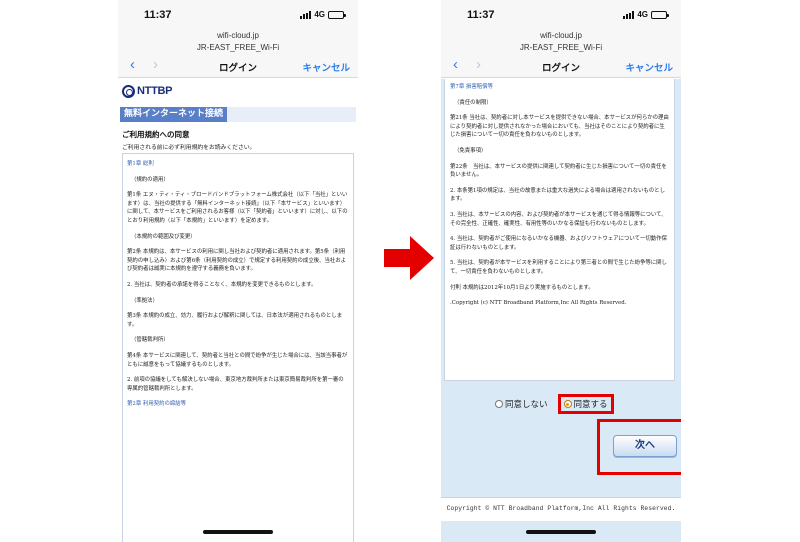 The width and height of the screenshot is (800, 542). What do you see at coordinates (222, 284) in the screenshot?
I see `terms-paragraph: 2. 当社は、契約者の承諾を得ることなく、本規約を変更できるものとします。` at bounding box center [222, 284].